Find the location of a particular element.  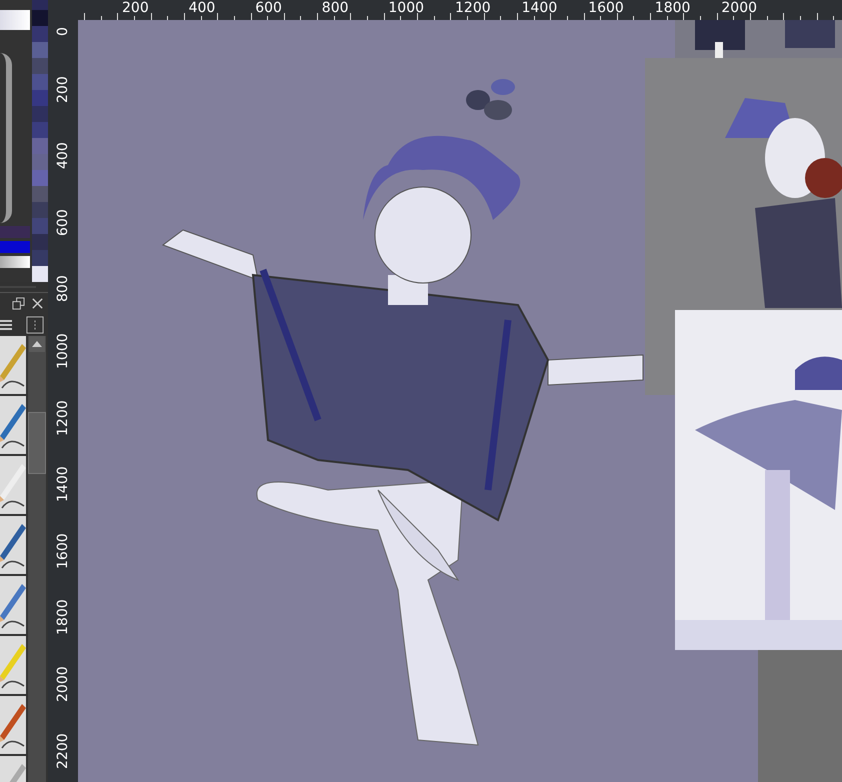

scrollbar-thumb is located at coordinates (37, 443).